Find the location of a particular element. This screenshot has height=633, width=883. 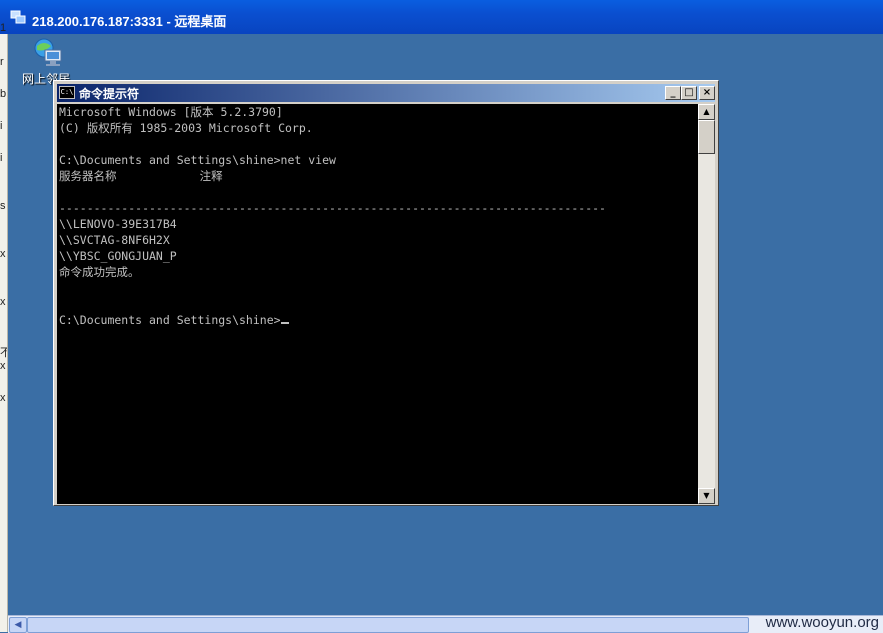

remote-desktop-title: 218.200.176.187:3331 - 远程桌面 is located at coordinates (129, 21).